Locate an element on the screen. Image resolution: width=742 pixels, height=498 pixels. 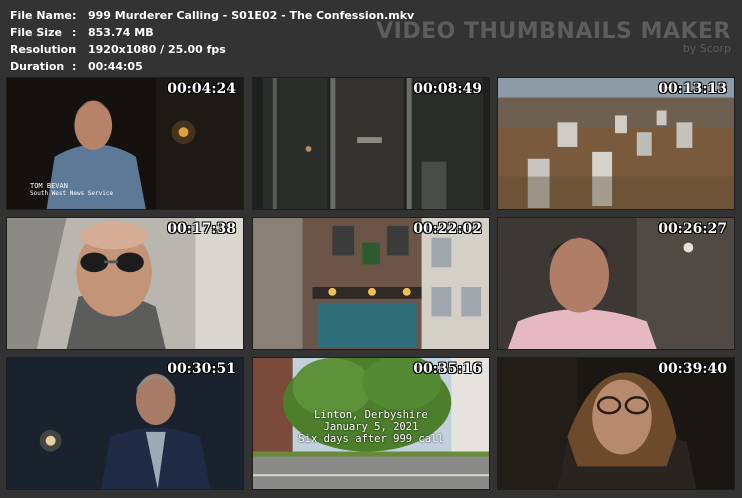
file-size-label: File Size is located at coordinates (36, 32).